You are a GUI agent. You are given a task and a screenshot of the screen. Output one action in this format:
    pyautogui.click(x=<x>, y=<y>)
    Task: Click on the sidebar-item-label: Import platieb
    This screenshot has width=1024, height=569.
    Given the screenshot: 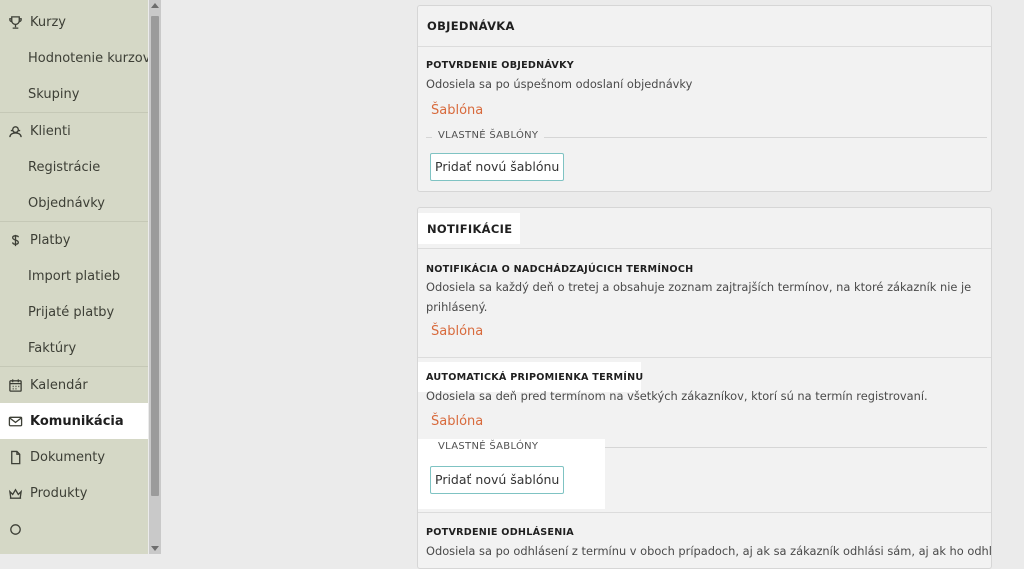 What is the action you would take?
    pyautogui.click(x=74, y=276)
    